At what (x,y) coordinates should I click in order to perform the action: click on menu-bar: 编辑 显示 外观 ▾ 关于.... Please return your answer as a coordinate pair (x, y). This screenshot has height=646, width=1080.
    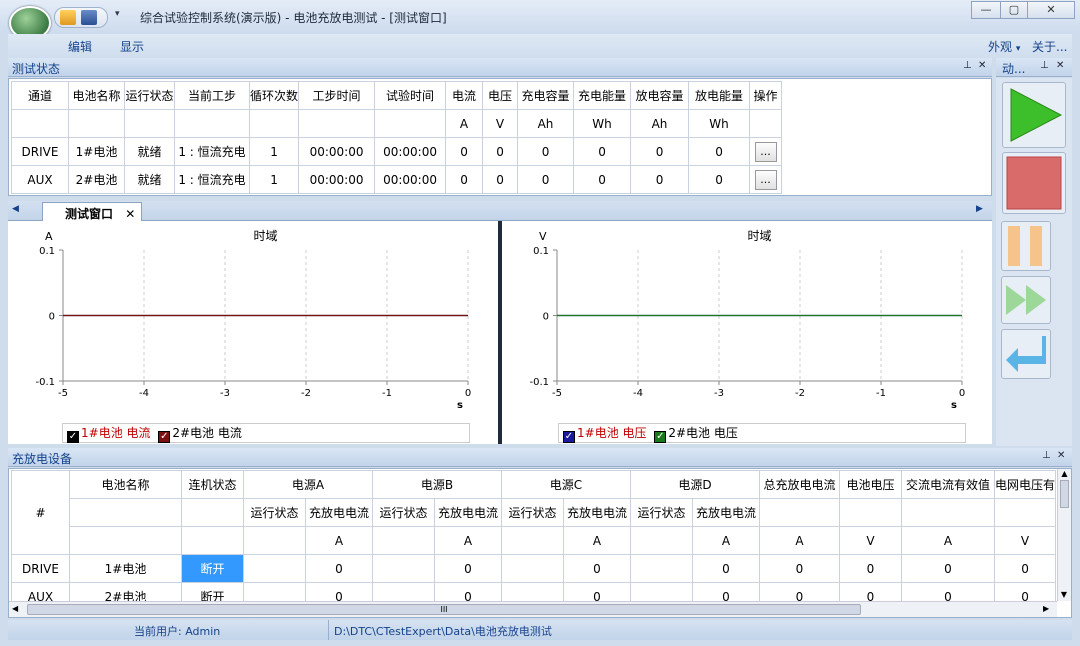
    Looking at the image, I should click on (540, 46).